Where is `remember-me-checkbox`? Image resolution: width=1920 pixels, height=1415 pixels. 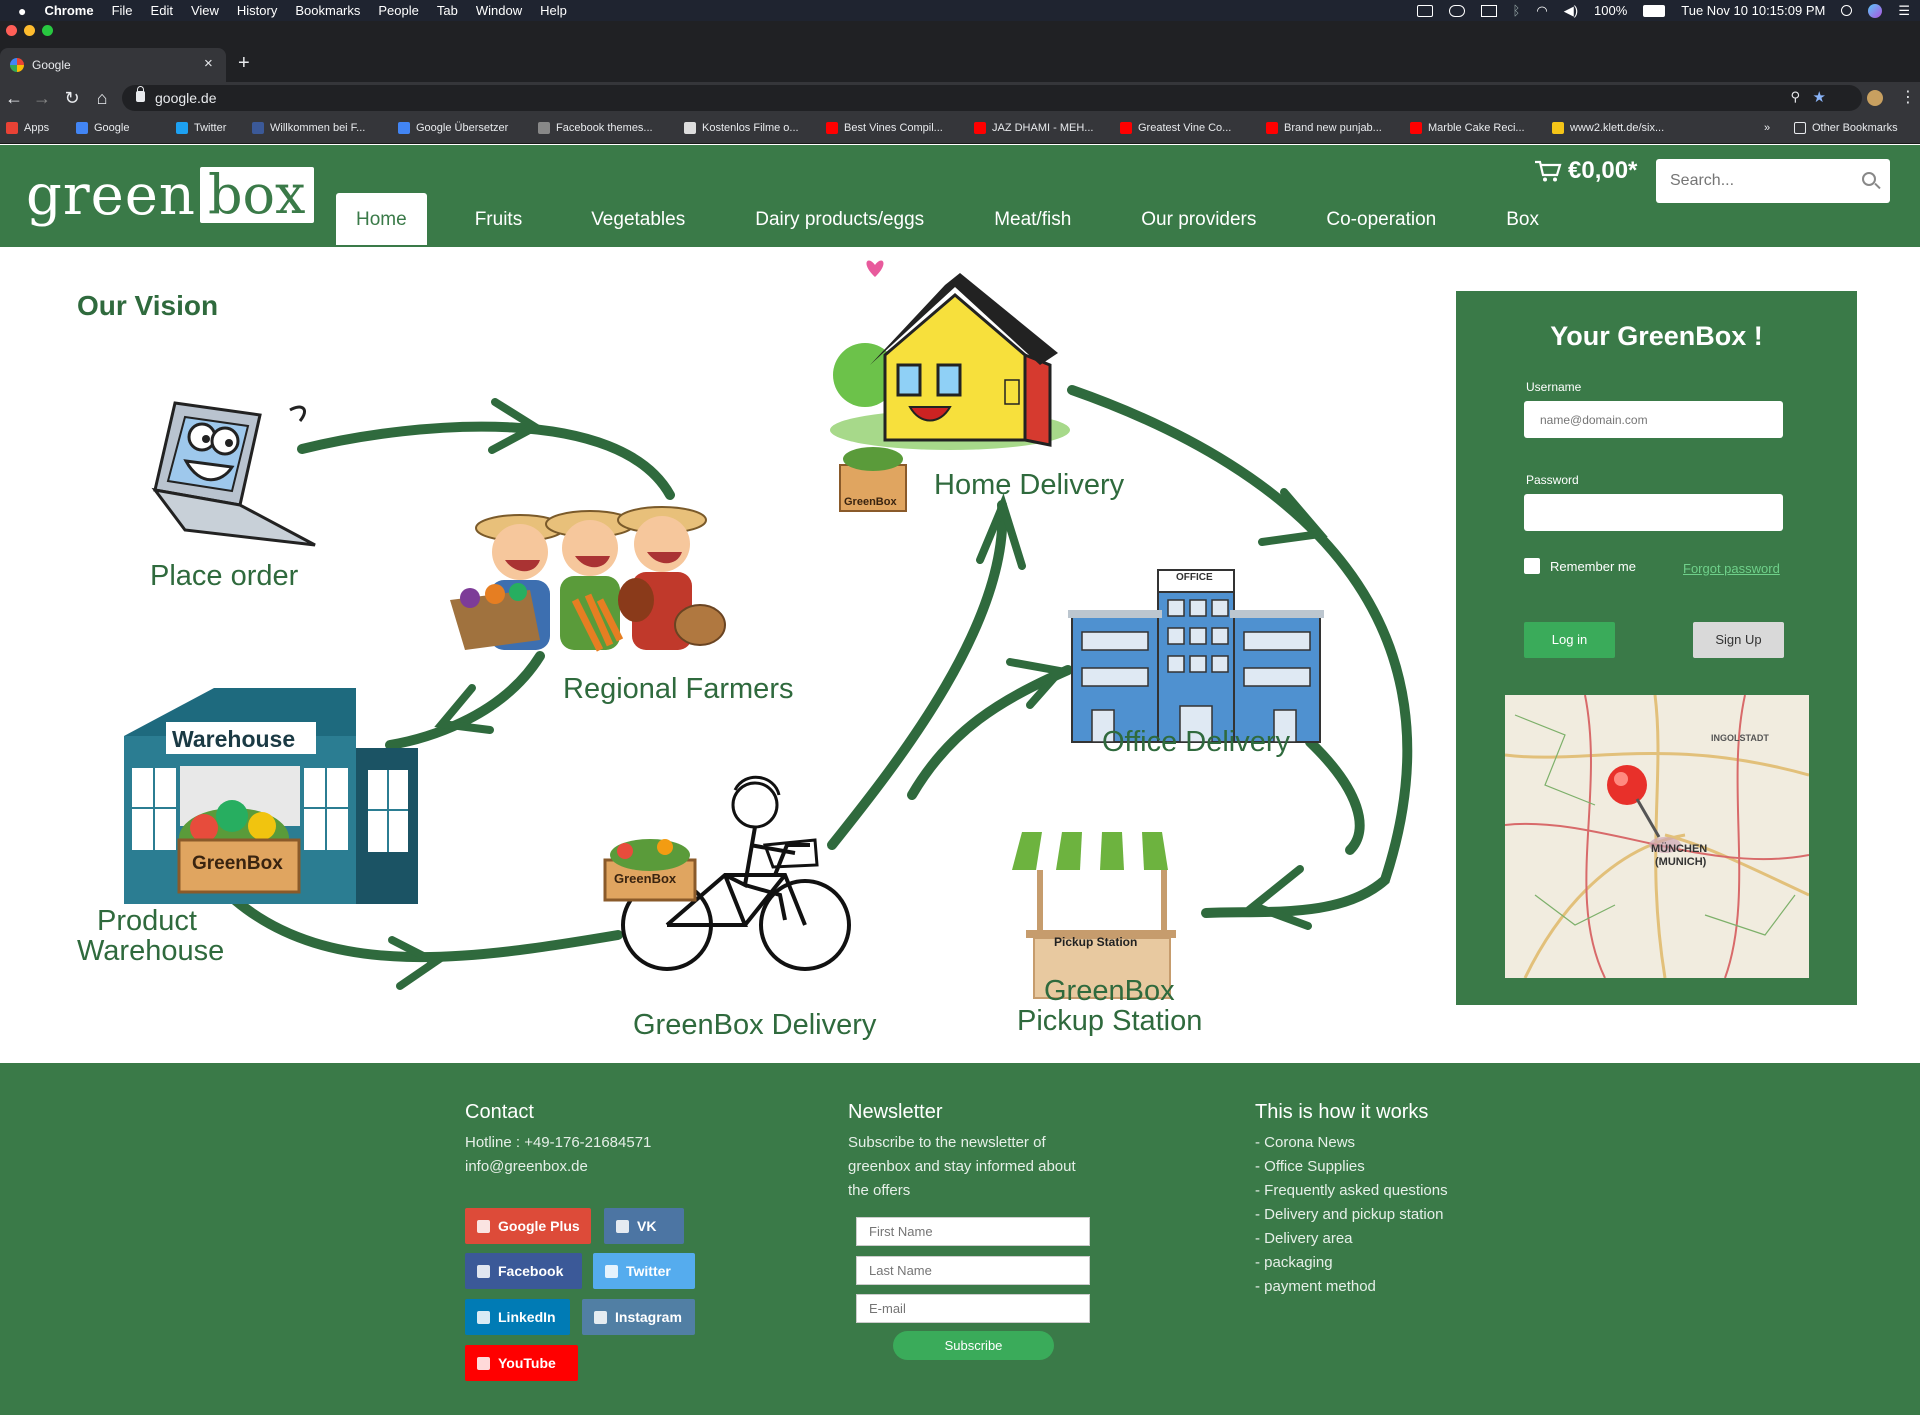 remember-me-checkbox is located at coordinates (1532, 566).